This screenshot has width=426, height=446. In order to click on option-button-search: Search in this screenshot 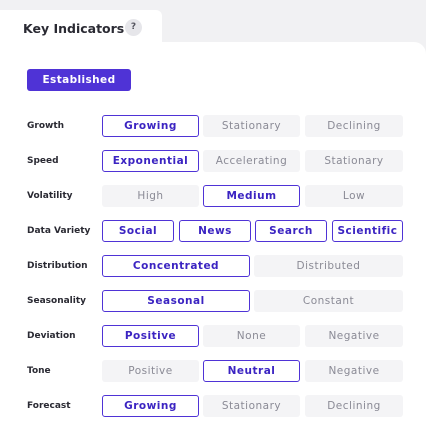, I will do `click(291, 231)`.